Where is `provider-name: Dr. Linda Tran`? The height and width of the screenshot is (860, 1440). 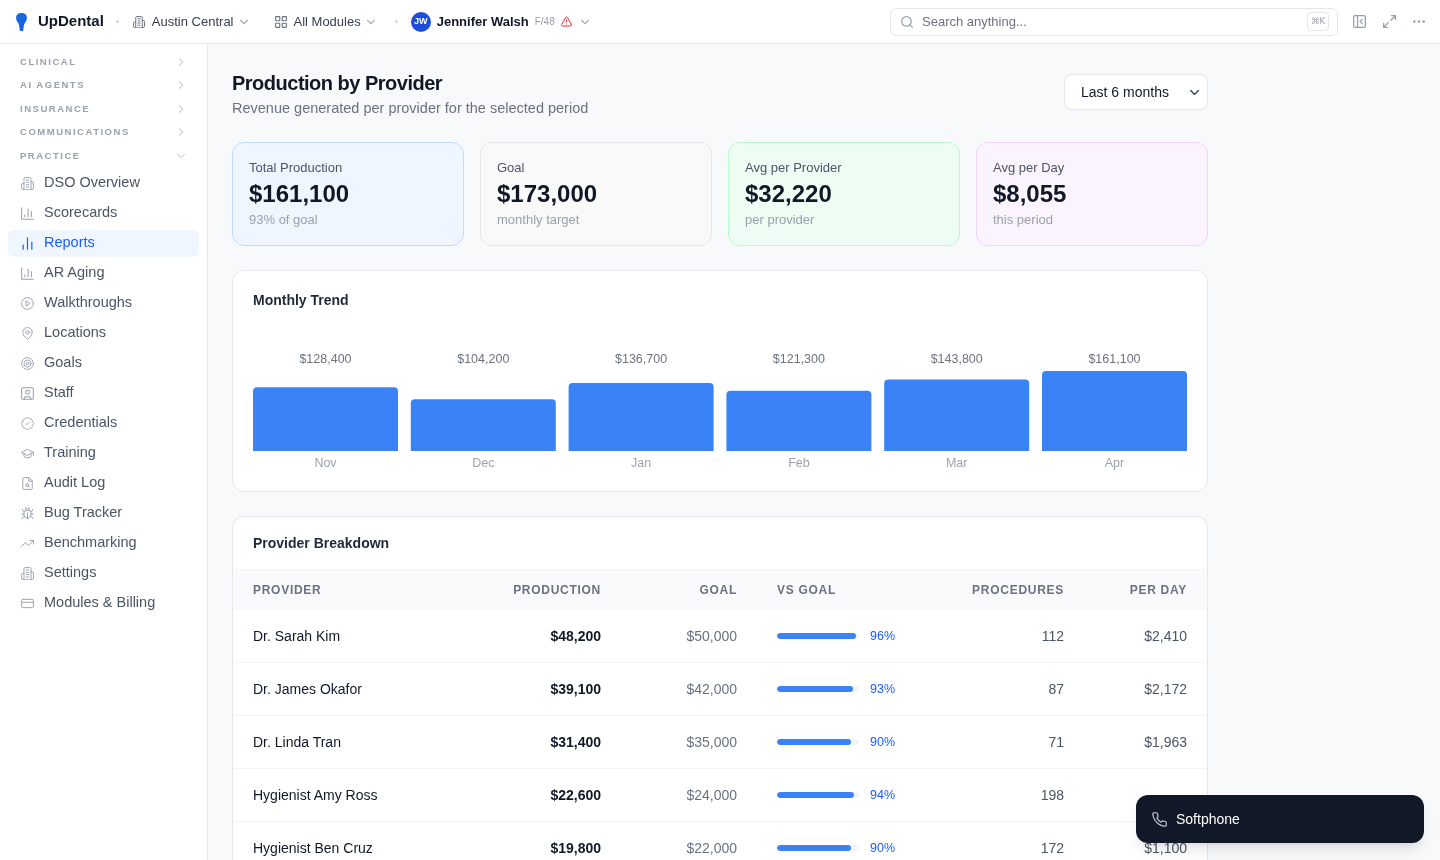
provider-name: Dr. Linda Tran is located at coordinates (297, 742).